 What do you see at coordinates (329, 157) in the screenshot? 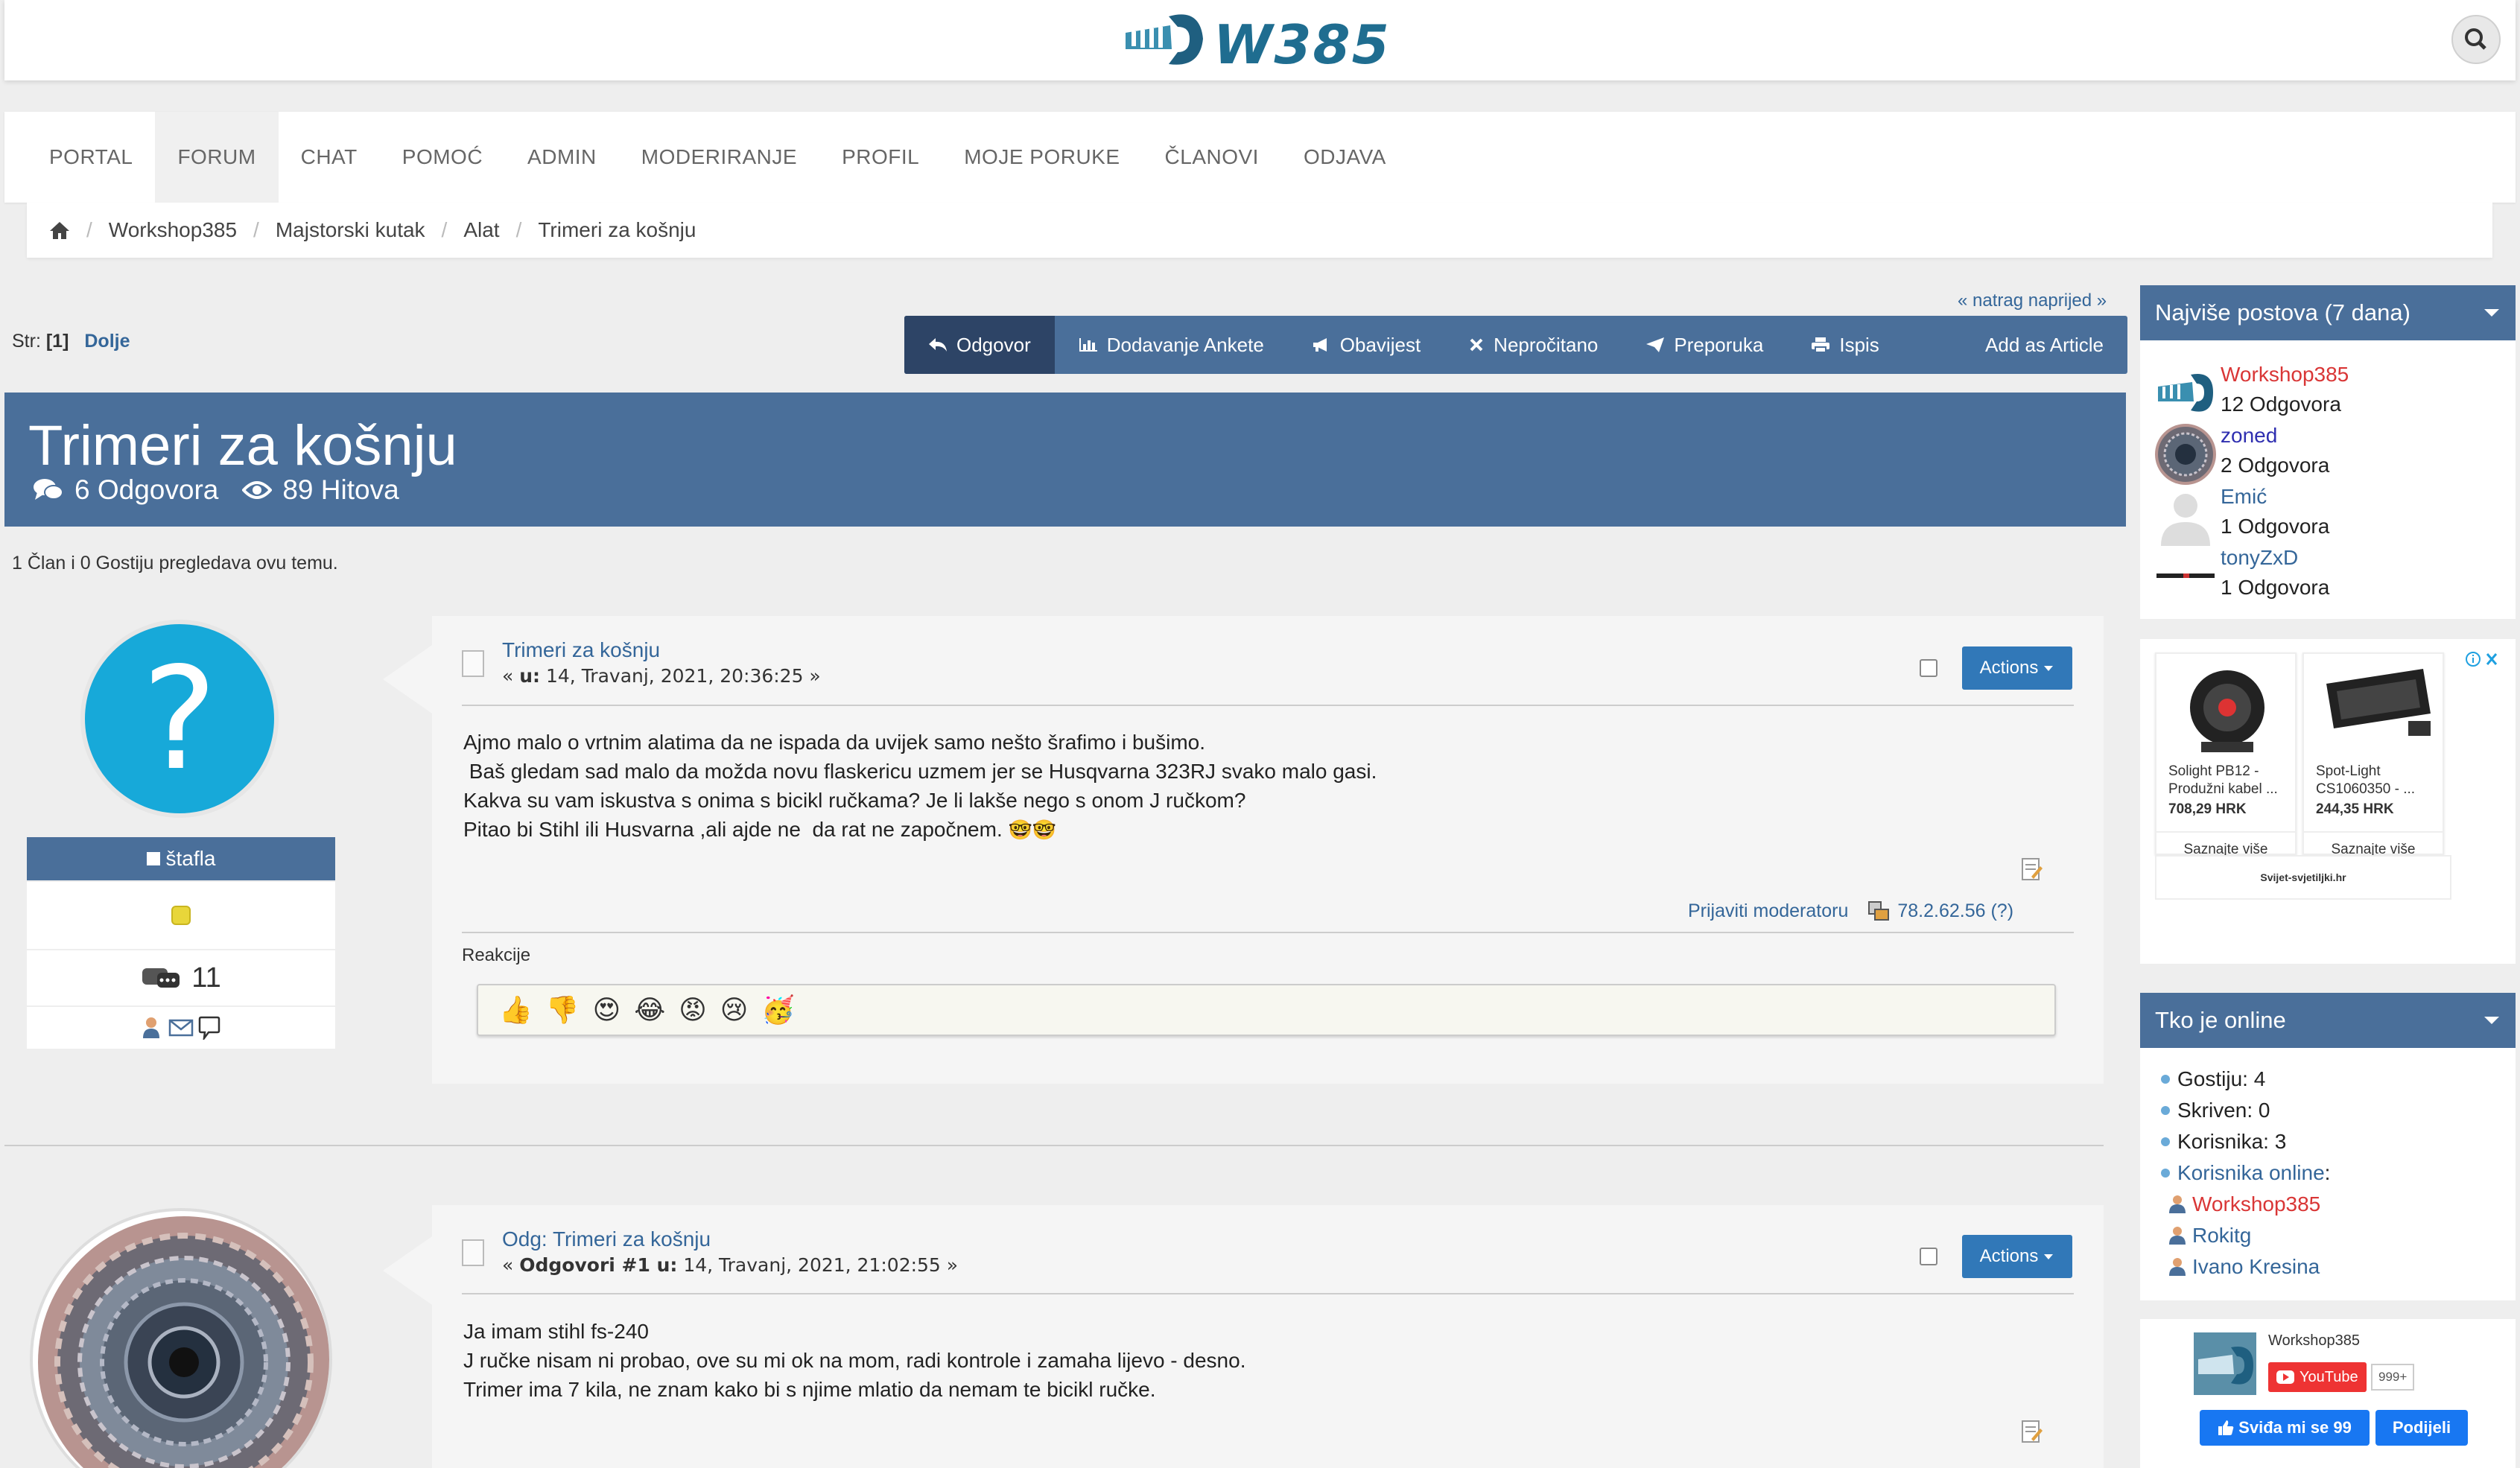
I see `menu-item-chat: CHAT` at bounding box center [329, 157].